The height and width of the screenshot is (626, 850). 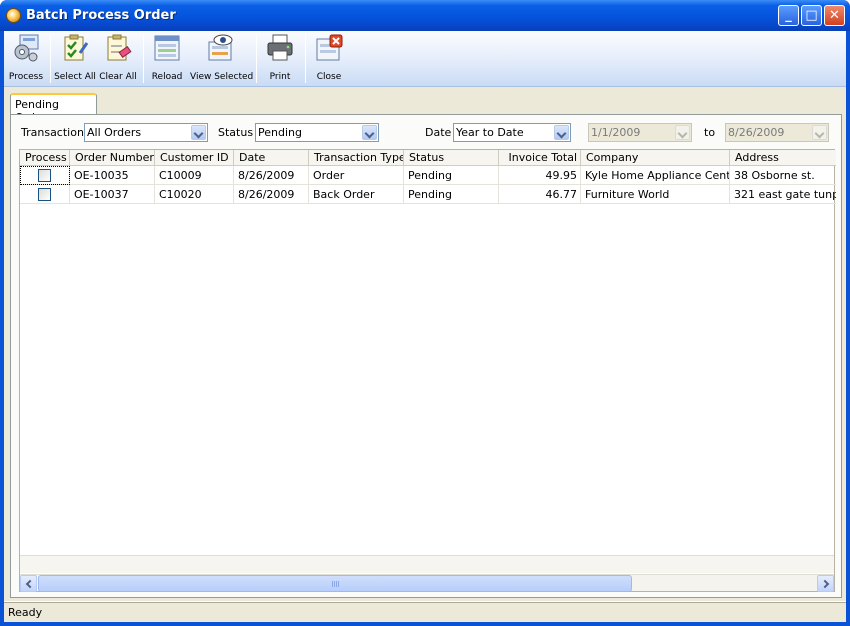 I want to click on column-header-process: Process, so click(x=45, y=158).